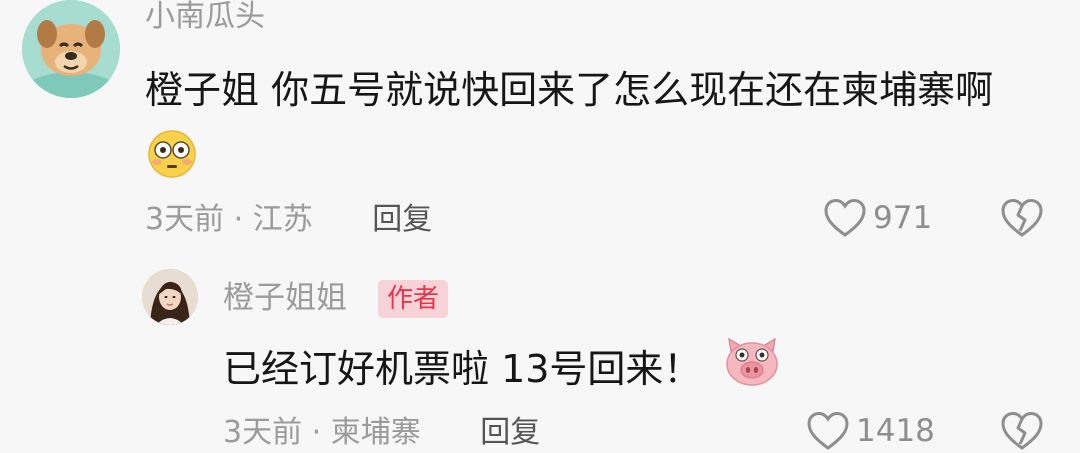 The image size is (1080, 453). What do you see at coordinates (185, 219) in the screenshot?
I see `comment-time: 3天前` at bounding box center [185, 219].